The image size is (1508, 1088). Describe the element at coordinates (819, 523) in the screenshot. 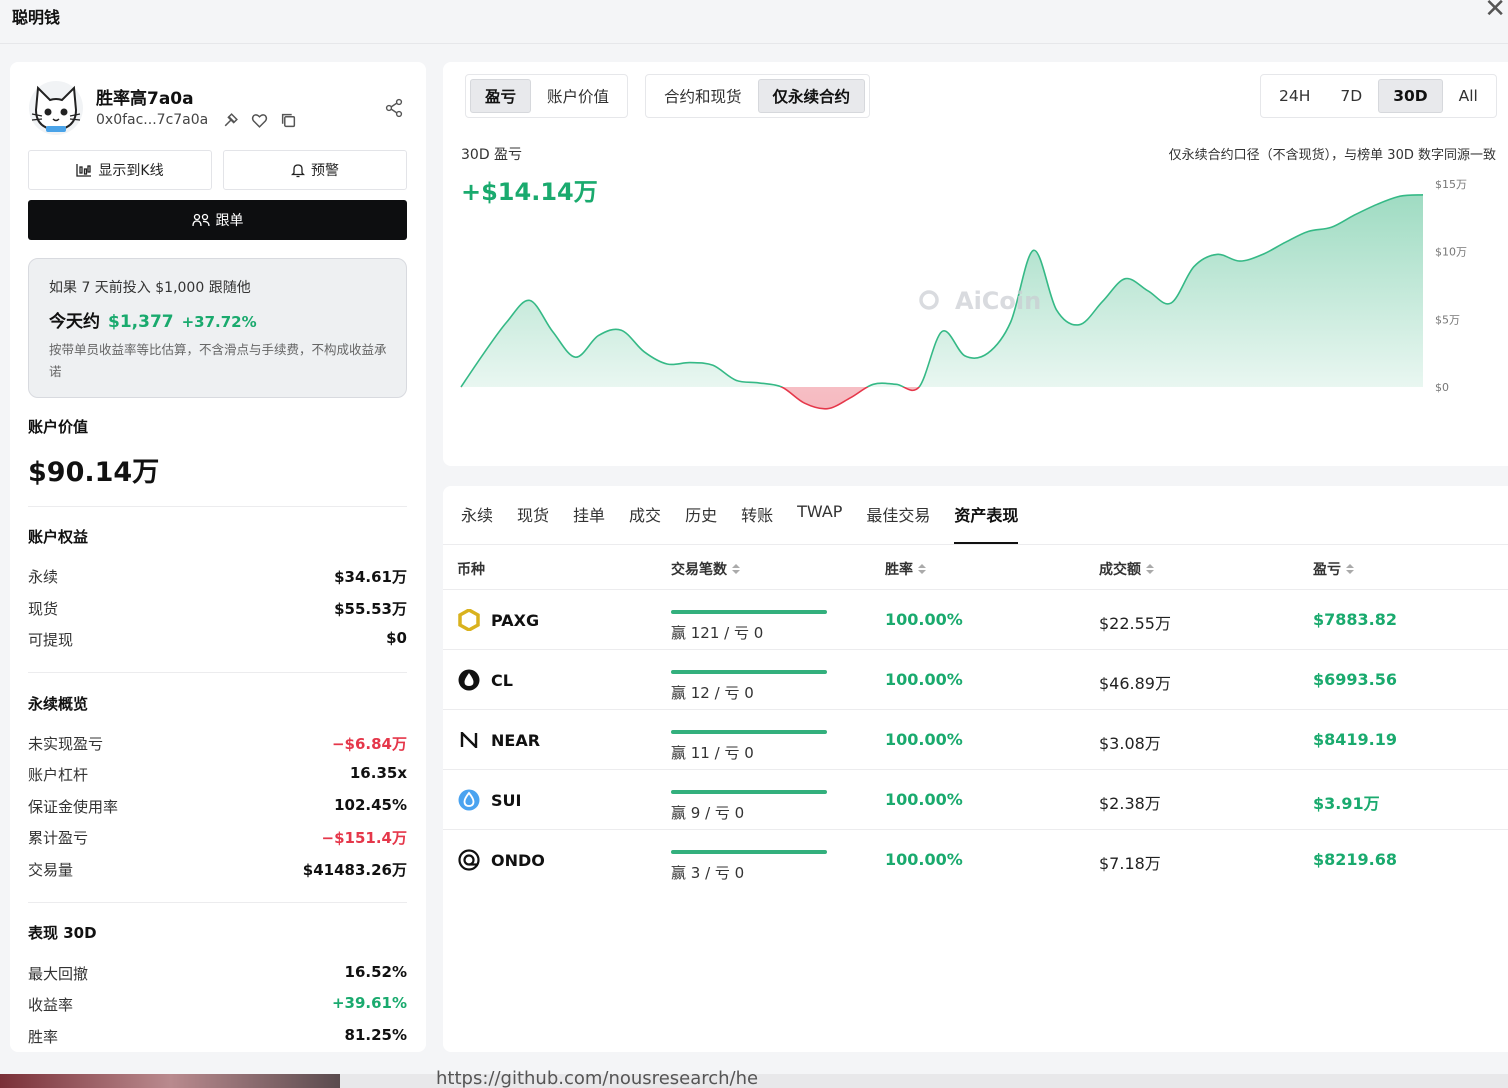

I see `tab-twap: TWAP` at that location.